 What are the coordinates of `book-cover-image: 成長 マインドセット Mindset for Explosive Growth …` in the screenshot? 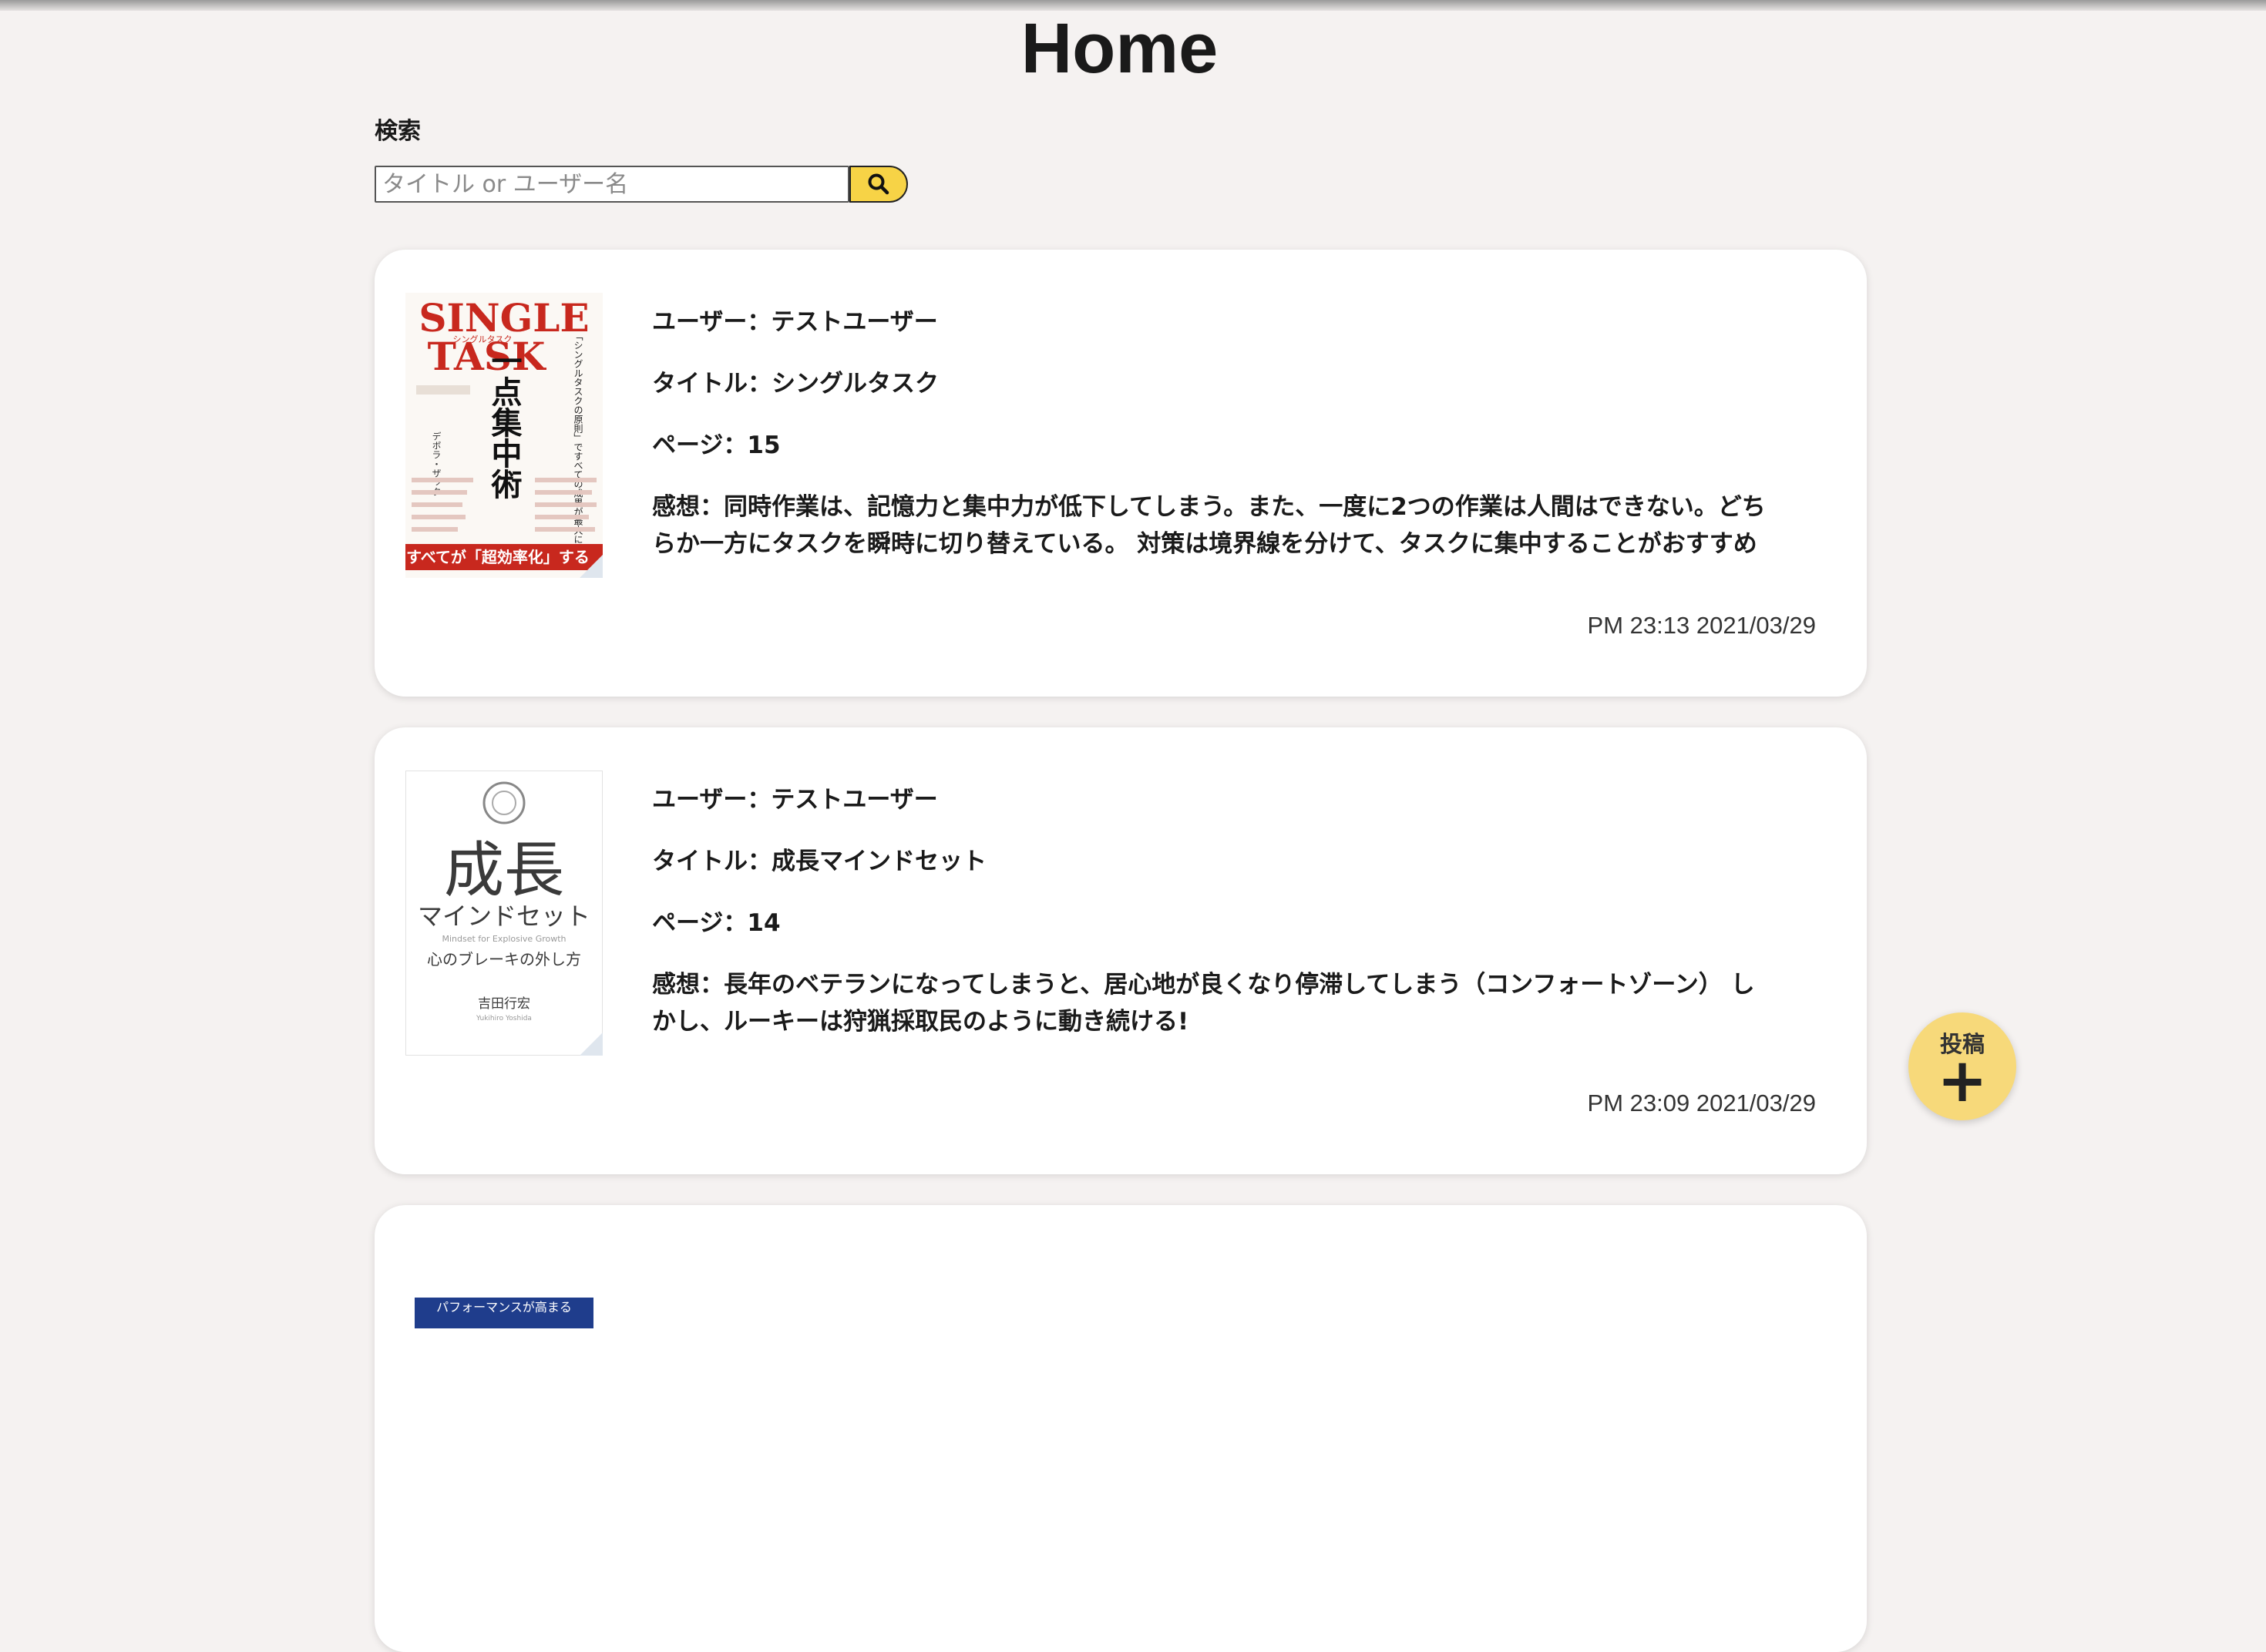 It's located at (504, 913).